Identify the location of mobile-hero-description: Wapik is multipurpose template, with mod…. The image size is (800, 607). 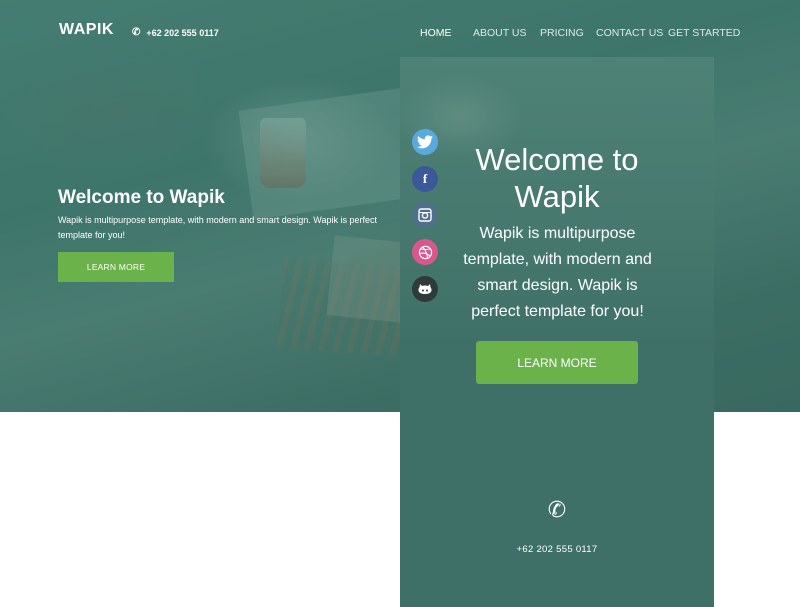
(557, 272).